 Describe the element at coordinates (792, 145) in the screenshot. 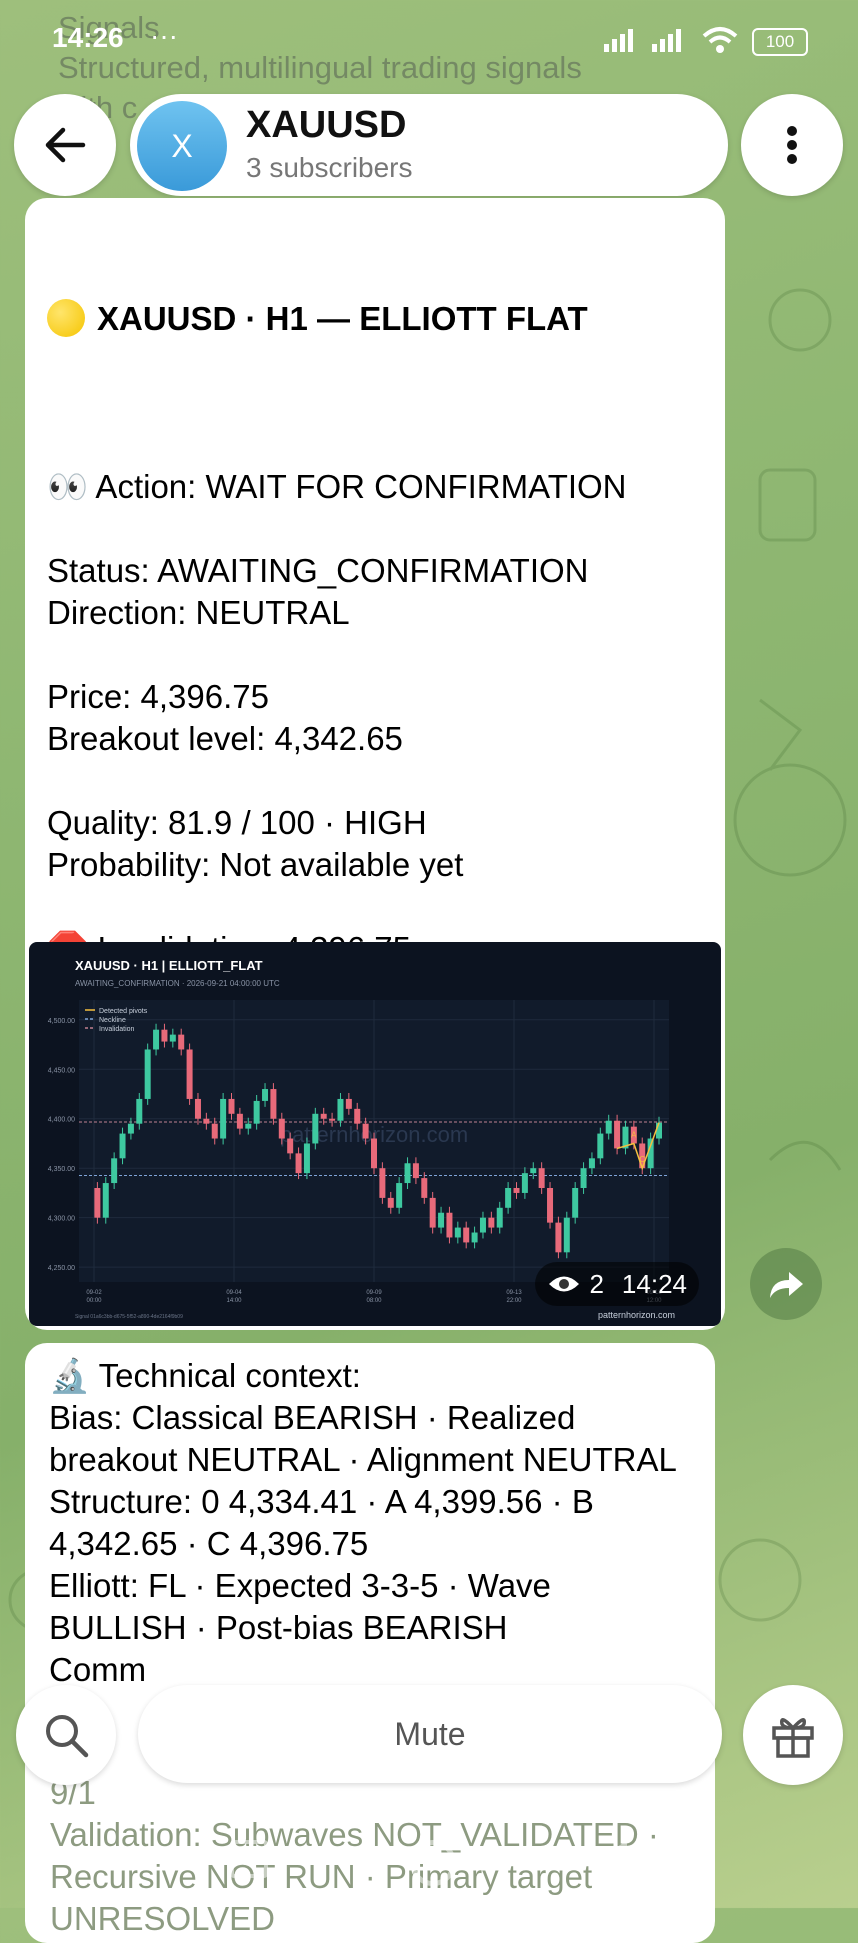

I see `more-options-button` at that location.